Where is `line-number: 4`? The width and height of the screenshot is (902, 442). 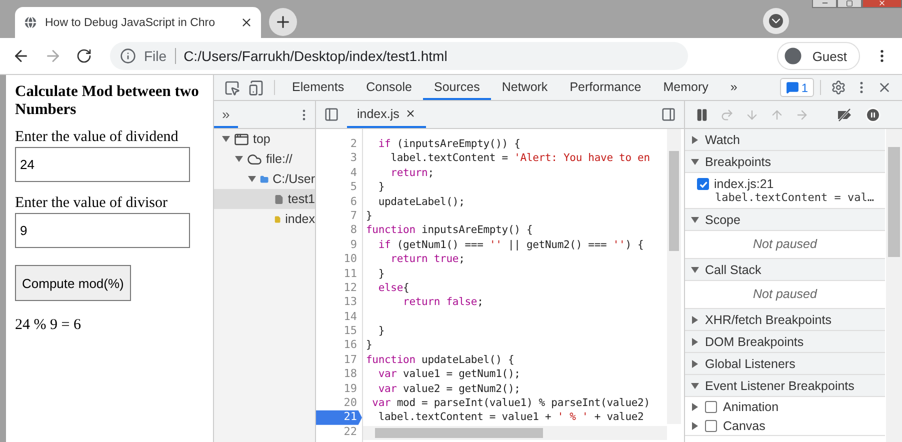 line-number: 4 is located at coordinates (339, 173).